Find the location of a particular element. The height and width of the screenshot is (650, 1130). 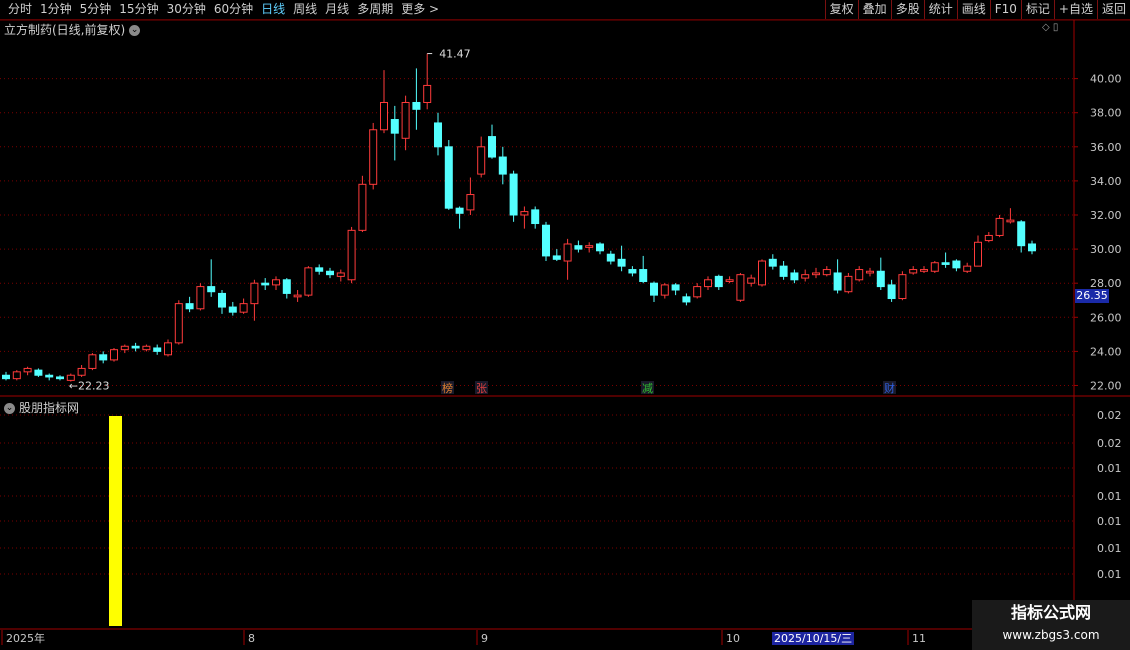

chevron-down-icon: ⌄ is located at coordinates (9, 408).